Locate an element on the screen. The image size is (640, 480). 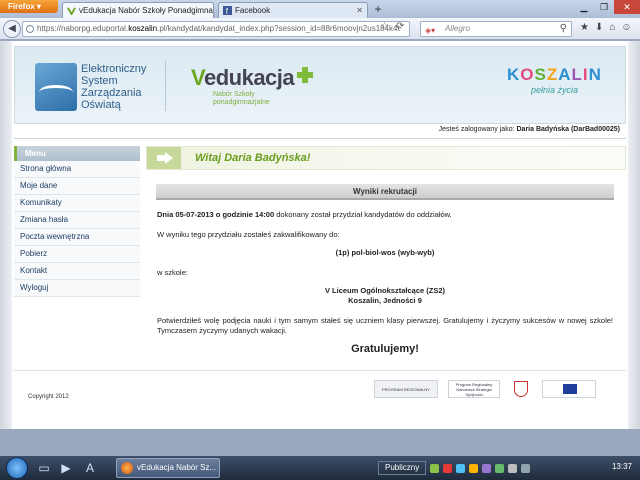
volume-icon is located at coordinates (526, 468).